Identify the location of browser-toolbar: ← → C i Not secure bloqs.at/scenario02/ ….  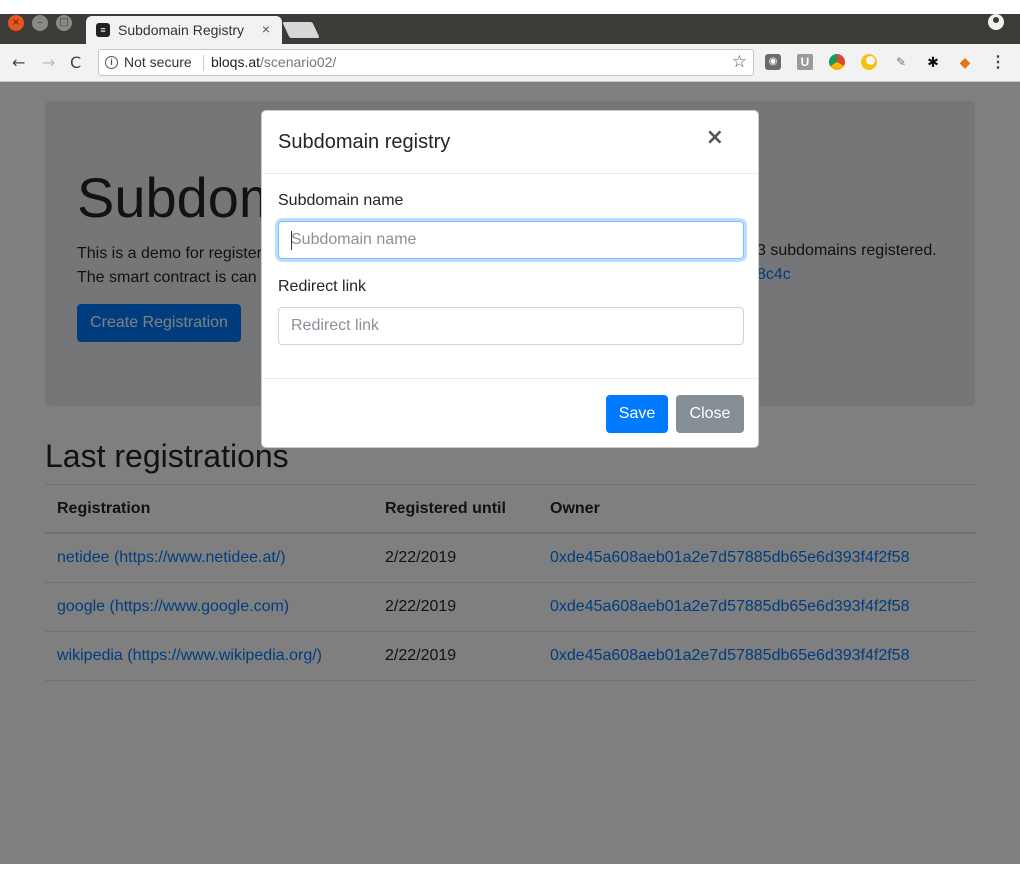
(510, 63).